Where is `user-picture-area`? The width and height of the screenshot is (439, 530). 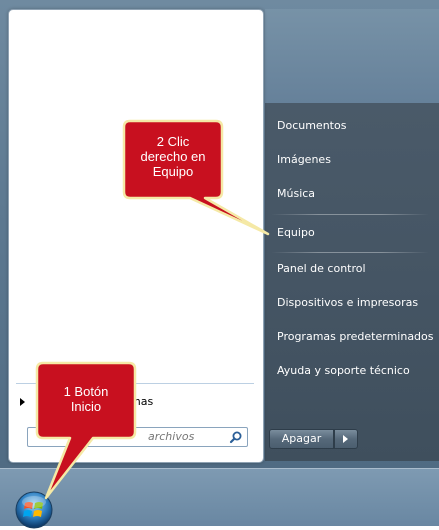 user-picture-area is located at coordinates (352, 56).